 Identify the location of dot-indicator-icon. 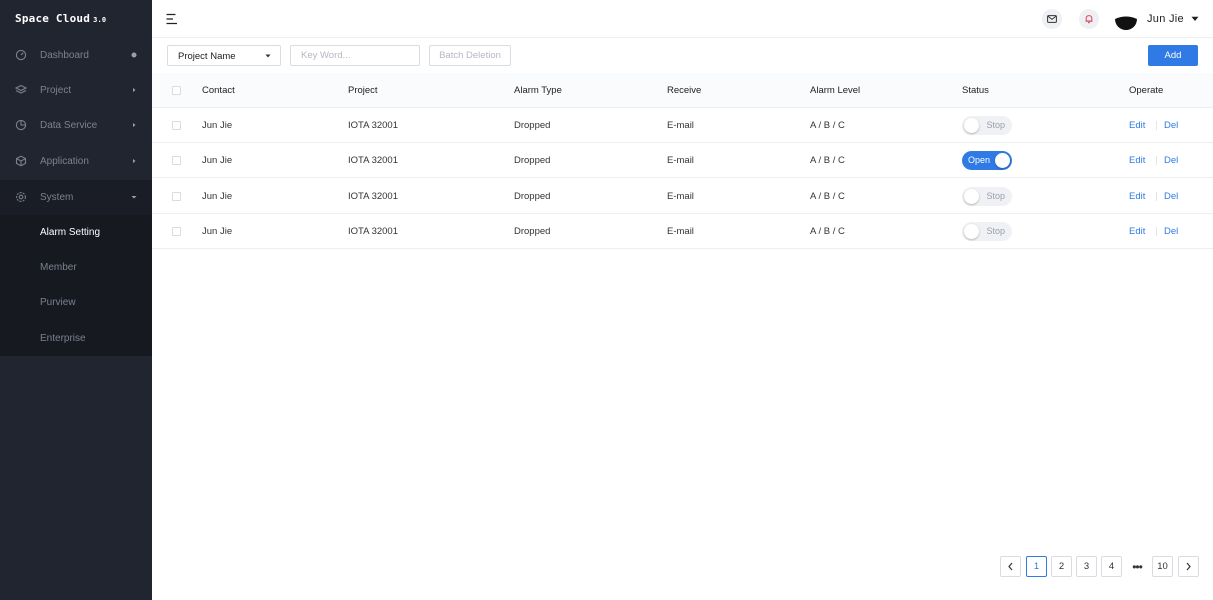
(134, 55).